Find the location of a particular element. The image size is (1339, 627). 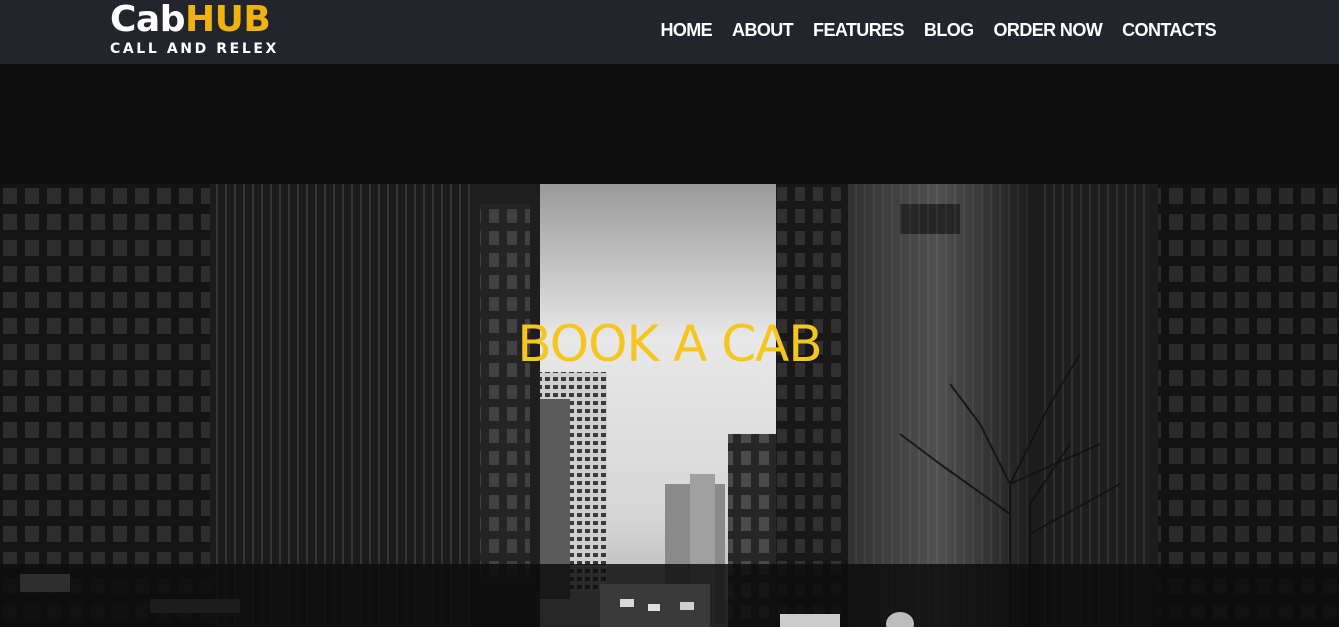

brand-logo: CabHUB CALL AND RELEX is located at coordinates (194, 28).